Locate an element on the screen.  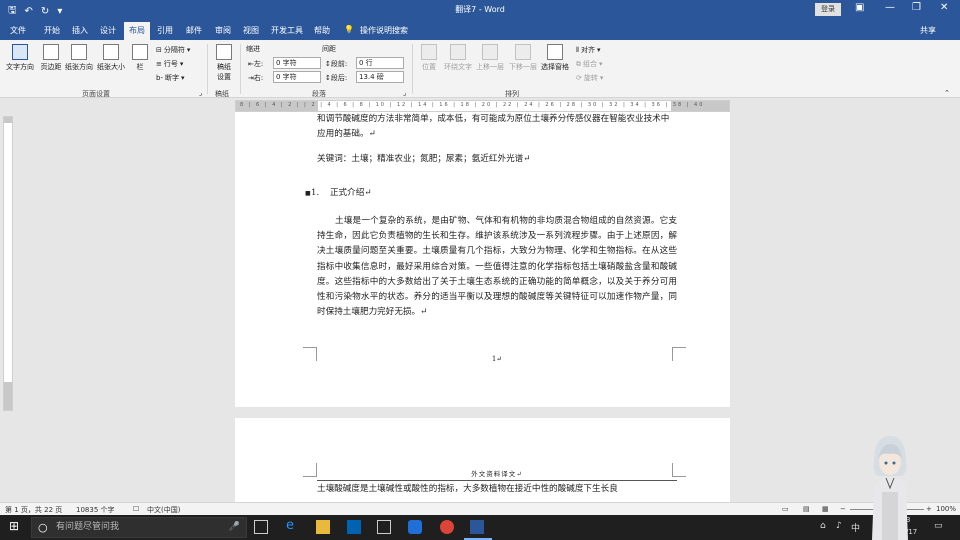
lightbulb-icon: 💡 is located at coordinates (349, 29).